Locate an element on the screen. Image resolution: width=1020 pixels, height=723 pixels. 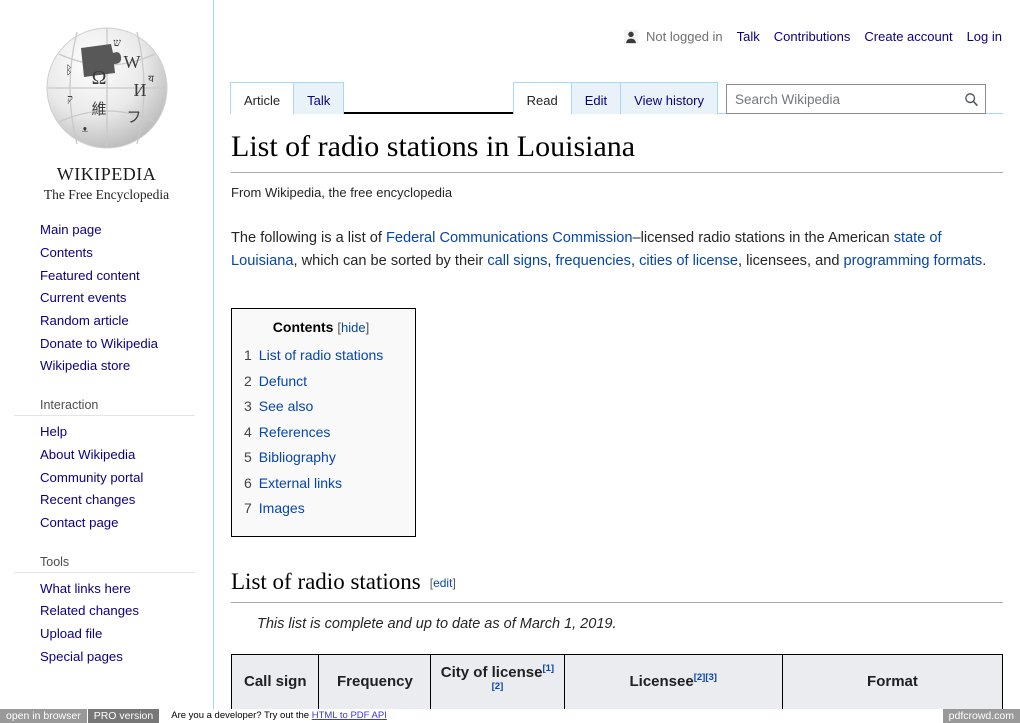
sidebar-item-community-portal: Community portal is located at coordinates (126, 478).